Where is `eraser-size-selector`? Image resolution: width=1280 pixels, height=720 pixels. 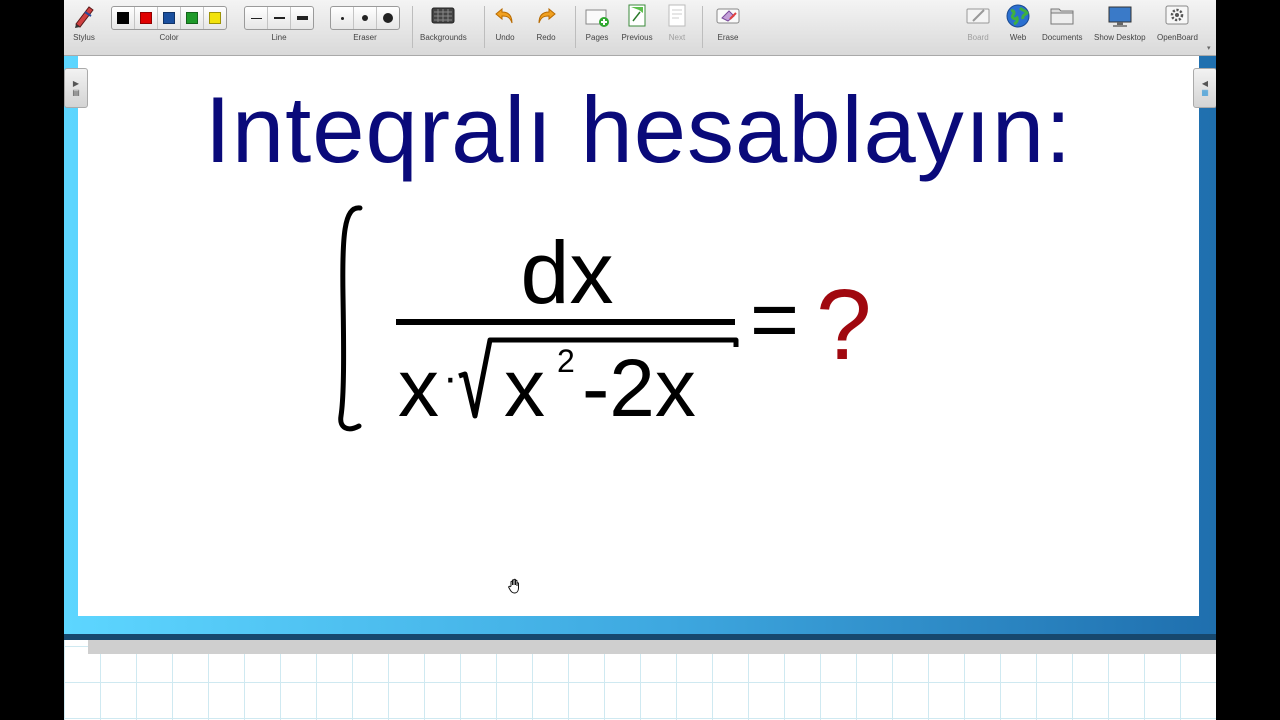 eraser-size-selector is located at coordinates (365, 18).